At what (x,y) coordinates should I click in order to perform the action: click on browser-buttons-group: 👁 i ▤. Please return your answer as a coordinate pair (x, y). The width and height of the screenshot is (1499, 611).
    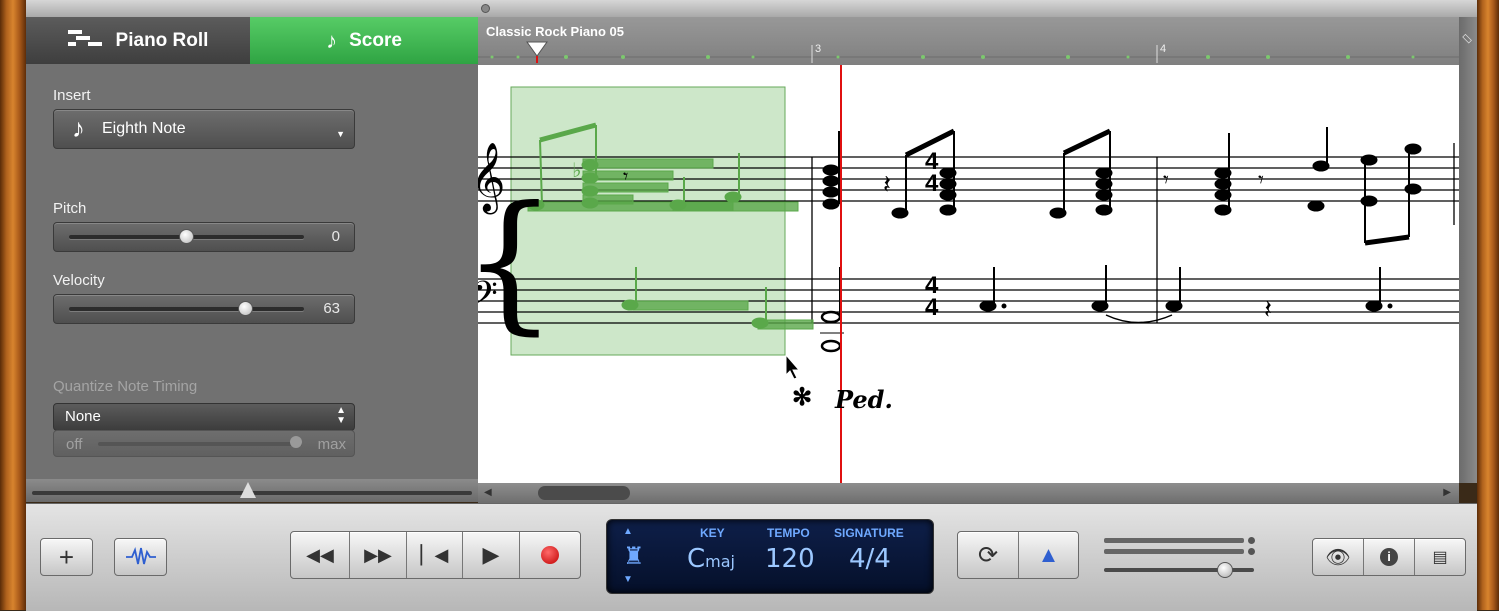
    Looking at the image, I should click on (1389, 557).